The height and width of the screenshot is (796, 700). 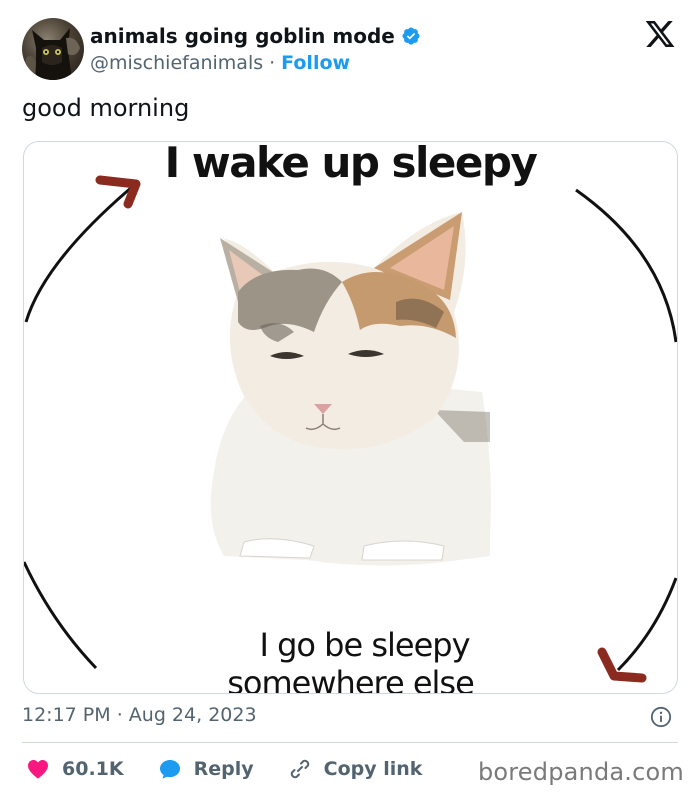 I want to click on copy-link-label: Copy link, so click(x=373, y=769).